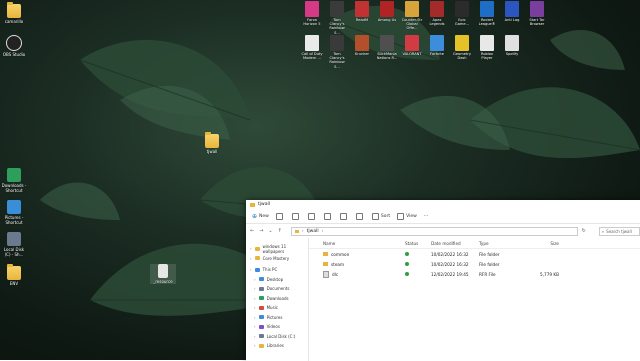 The width and height of the screenshot is (640, 361). What do you see at coordinates (261, 231) in the screenshot?
I see `forward-arrow-icon: →` at bounding box center [261, 231].